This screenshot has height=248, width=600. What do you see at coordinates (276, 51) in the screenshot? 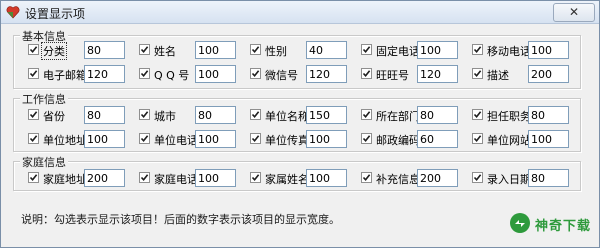
I see `option-label: 性别` at bounding box center [276, 51].